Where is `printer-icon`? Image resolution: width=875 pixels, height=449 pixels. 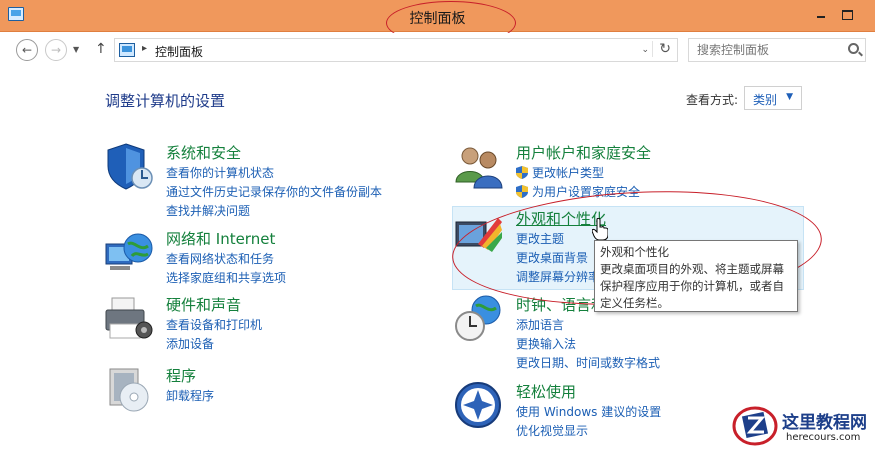
printer-icon is located at coordinates (129, 319).